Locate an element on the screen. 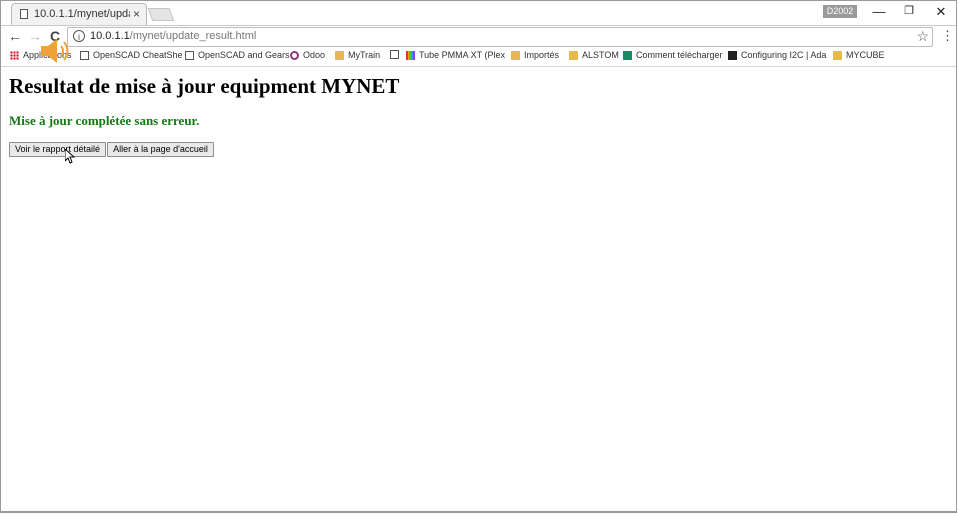  go-home-button: Aller à la page d'accueil is located at coordinates (160, 149).